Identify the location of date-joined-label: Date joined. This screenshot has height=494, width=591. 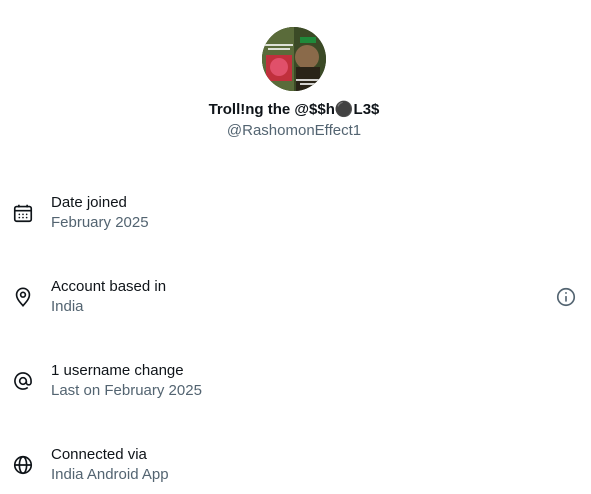
(89, 202).